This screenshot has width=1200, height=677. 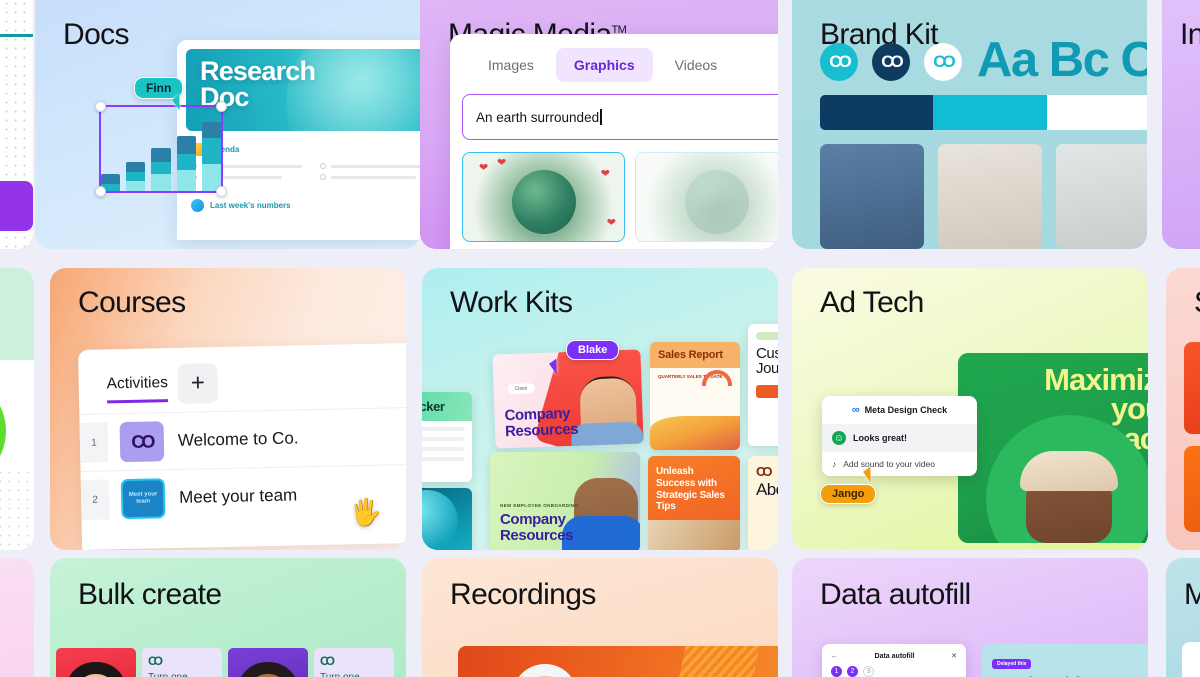 I want to click on resize-handle-br, so click(x=221, y=191).